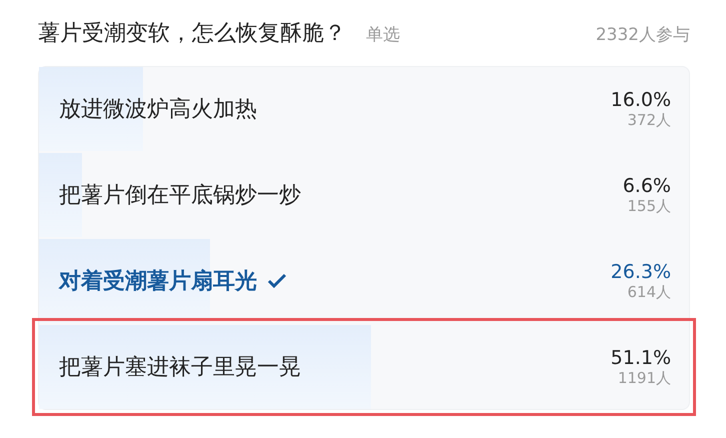 Image resolution: width=726 pixels, height=438 pixels. Describe the element at coordinates (383, 35) in the screenshot. I see `poll-mode: 单选` at that location.